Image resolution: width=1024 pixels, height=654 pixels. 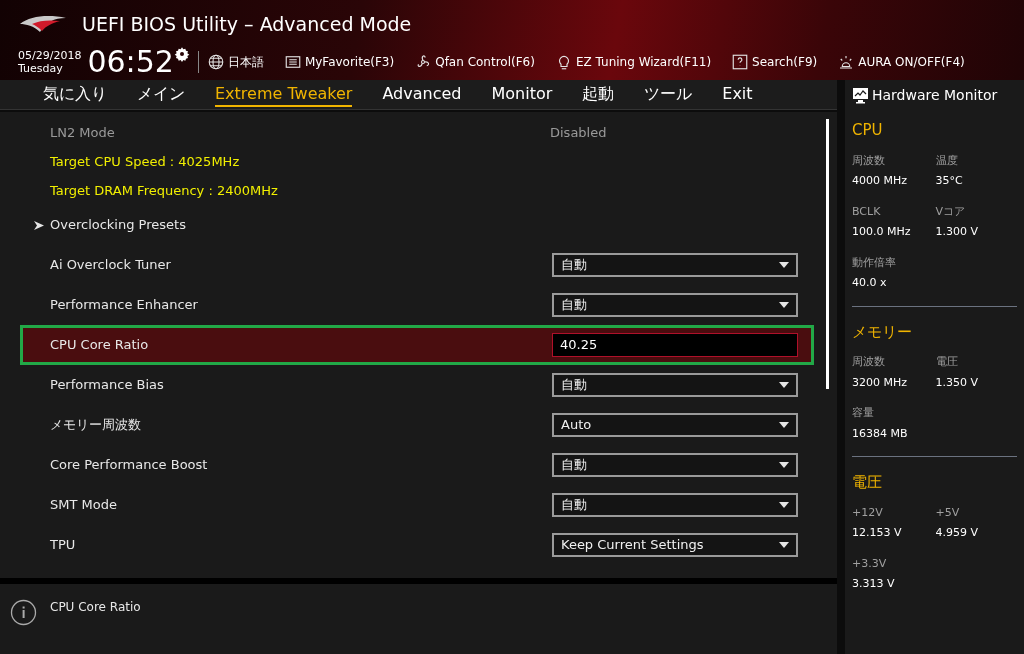 What do you see at coordinates (882, 232) in the screenshot?
I see `metric-value: 100.0 MHz` at bounding box center [882, 232].